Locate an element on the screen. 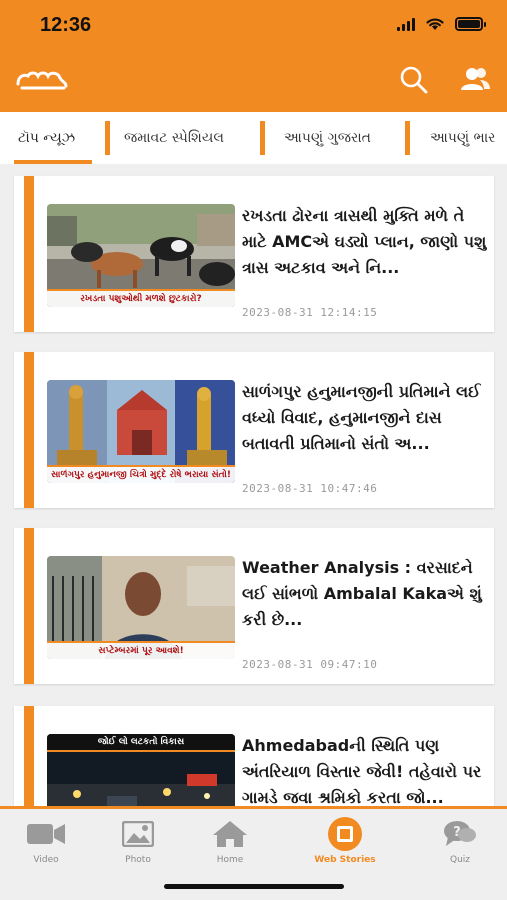 This screenshot has height=900, width=507. nav-label: Photo is located at coordinates (138, 860).